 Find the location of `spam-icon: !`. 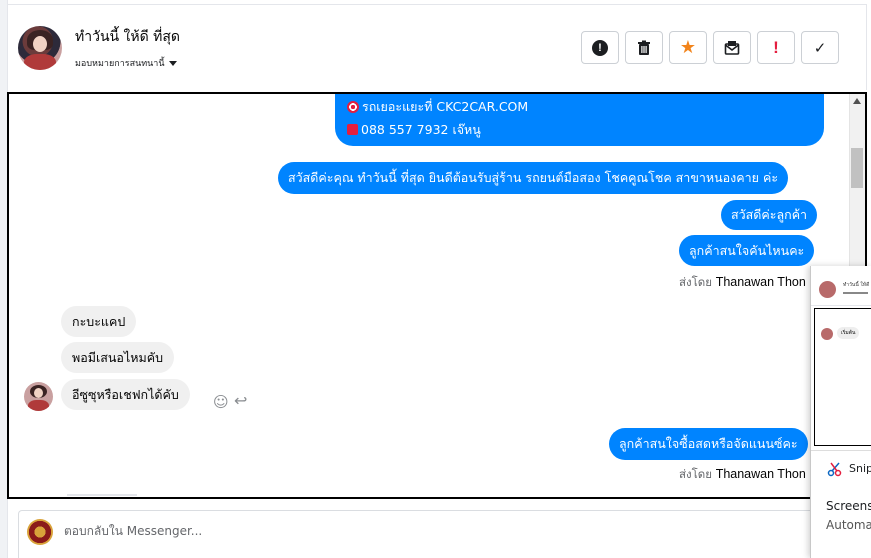

spam-icon: ! is located at coordinates (776, 47).